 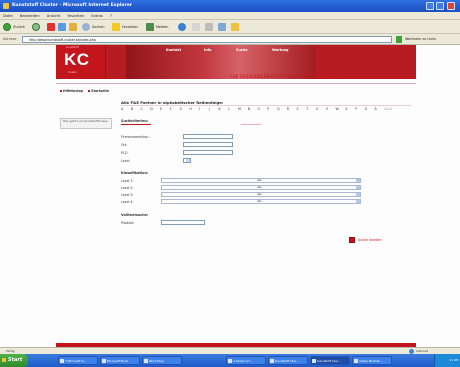 What do you see at coordinates (262, 109) in the screenshot?
I see `letter-link: O` at bounding box center [262, 109].